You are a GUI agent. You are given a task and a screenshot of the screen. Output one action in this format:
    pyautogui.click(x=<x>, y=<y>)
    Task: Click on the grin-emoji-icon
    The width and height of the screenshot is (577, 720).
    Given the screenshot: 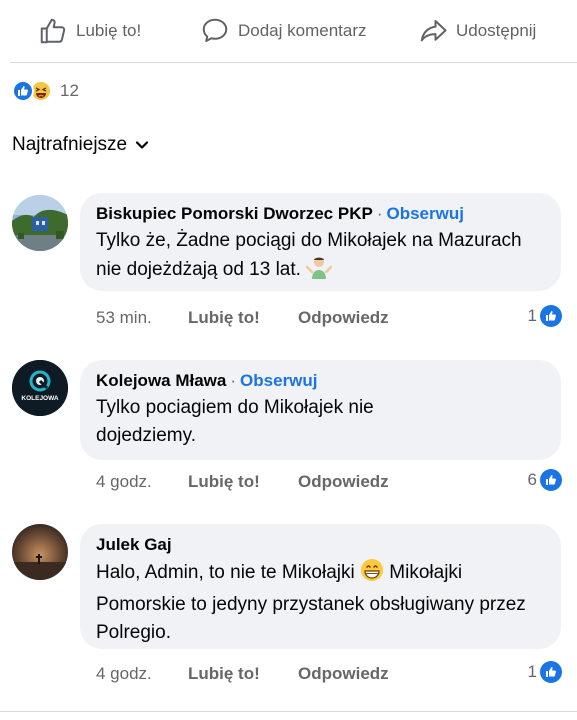 What is the action you would take?
    pyautogui.click(x=372, y=574)
    